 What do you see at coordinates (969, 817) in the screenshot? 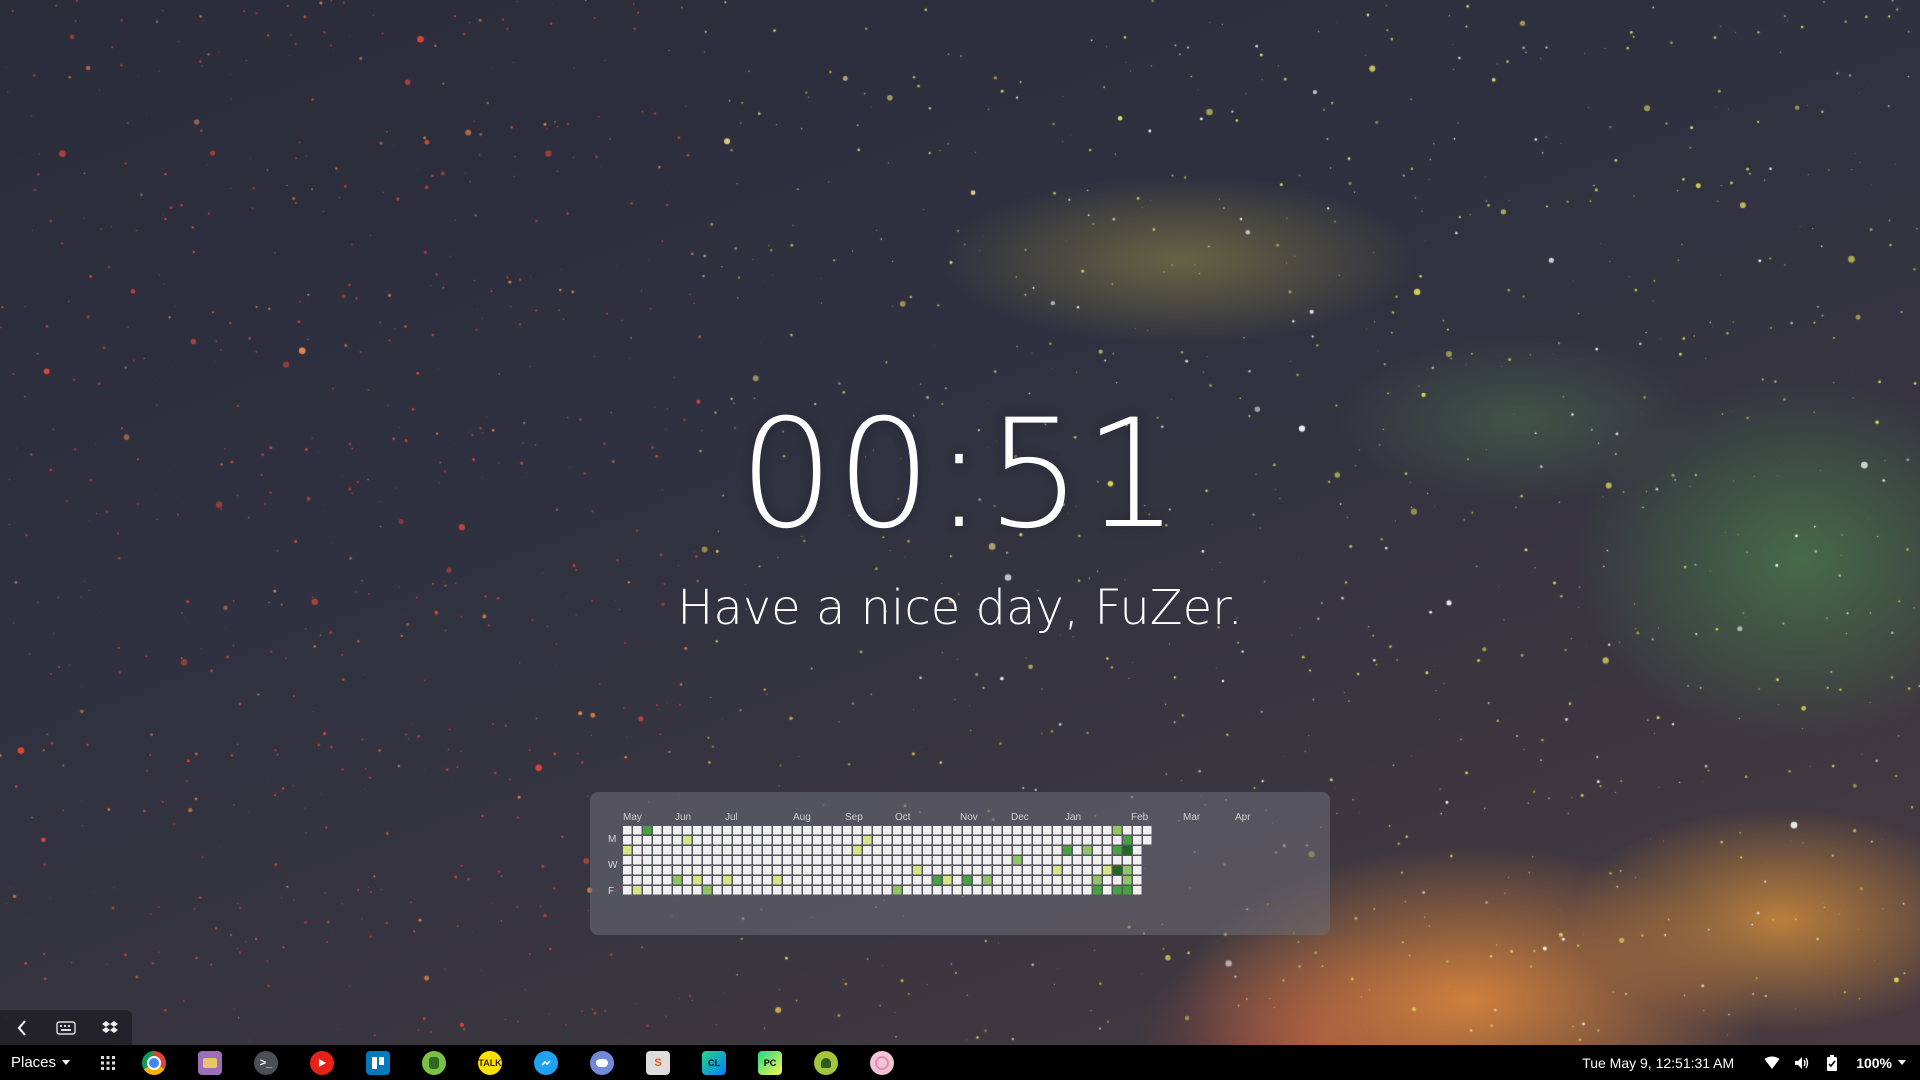
I see `month-label: Nov` at bounding box center [969, 817].